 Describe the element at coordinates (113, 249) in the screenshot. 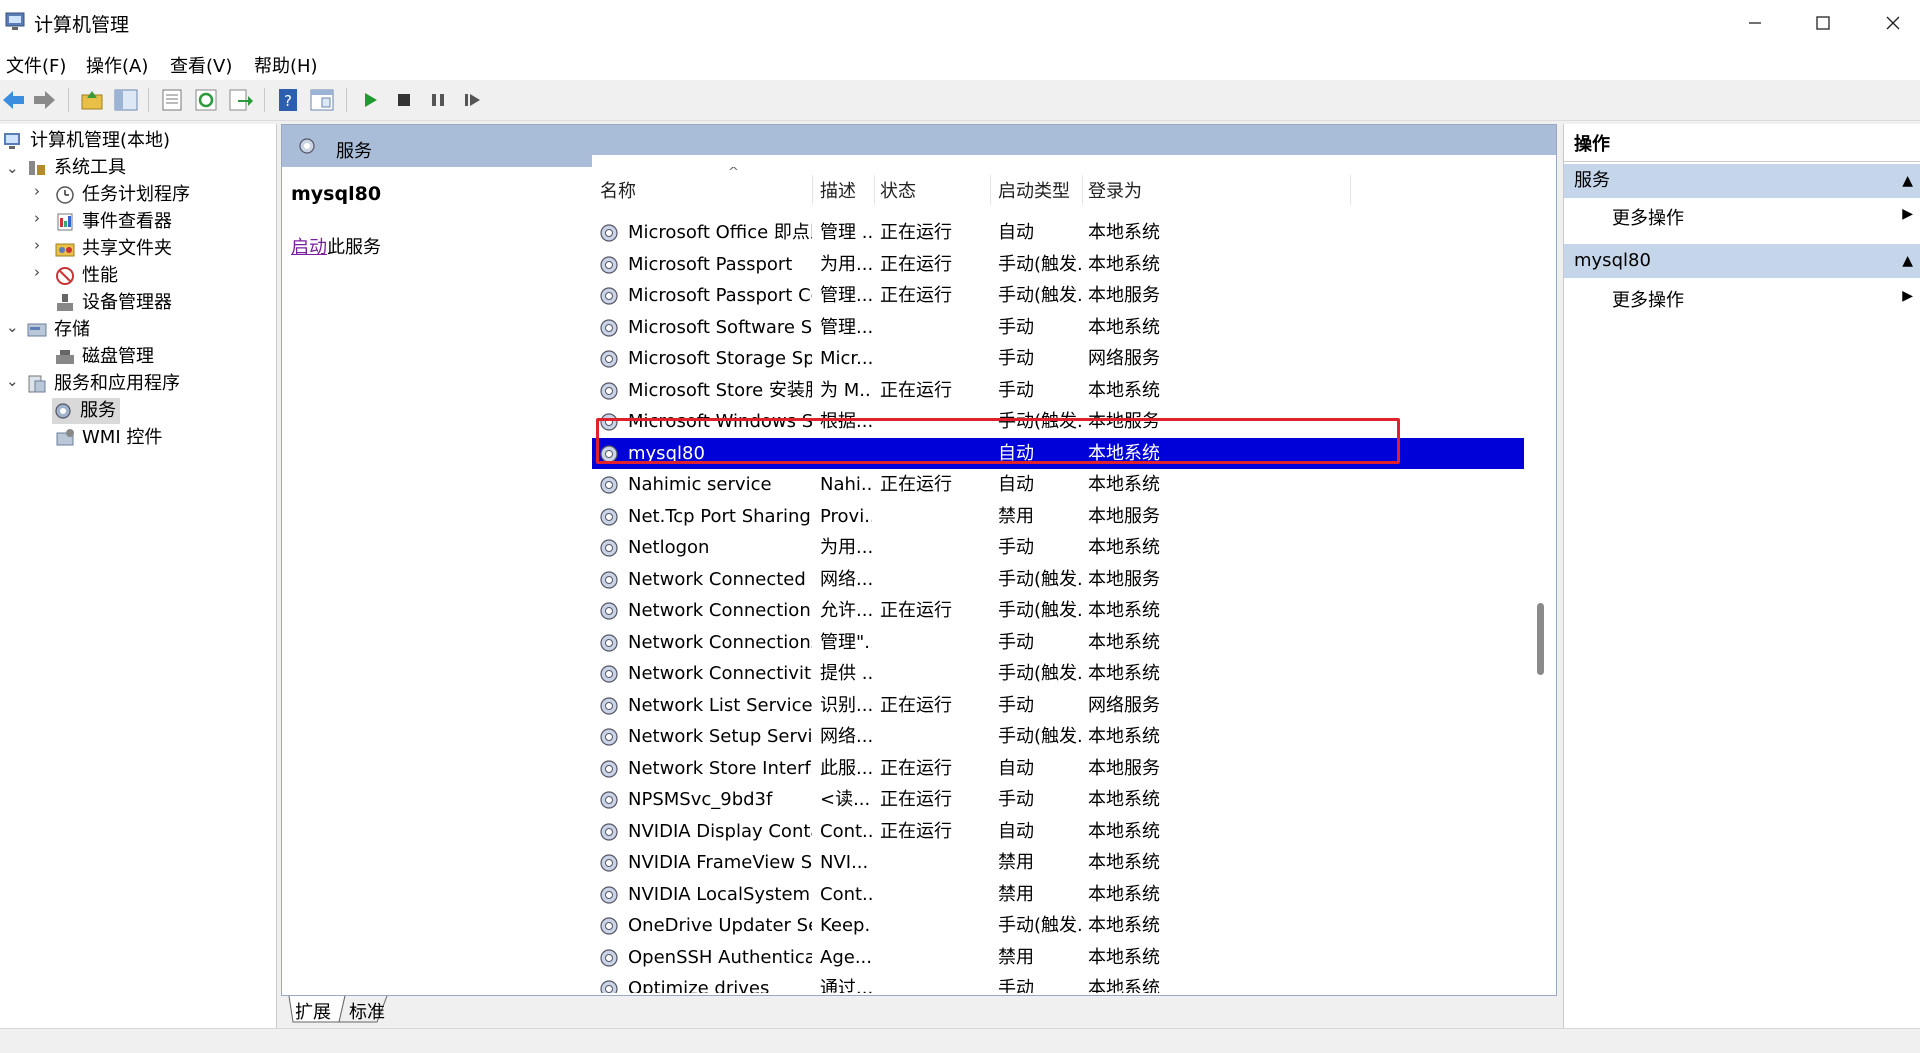

I see `tree-item-shared-folders: 共享文件夹` at that location.